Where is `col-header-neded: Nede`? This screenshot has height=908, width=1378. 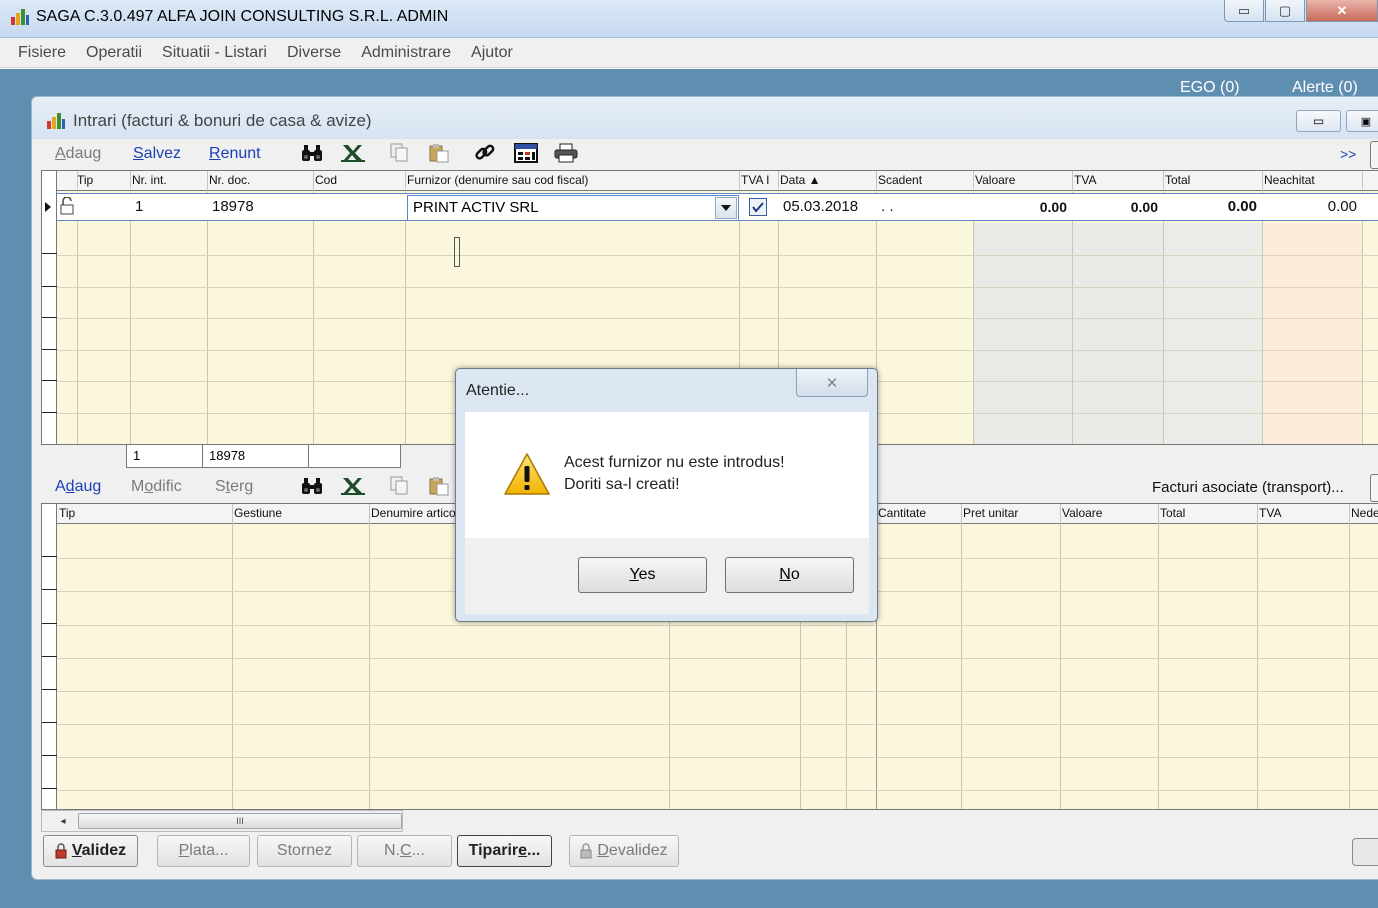 col-header-neded: Nede is located at coordinates (1363, 514).